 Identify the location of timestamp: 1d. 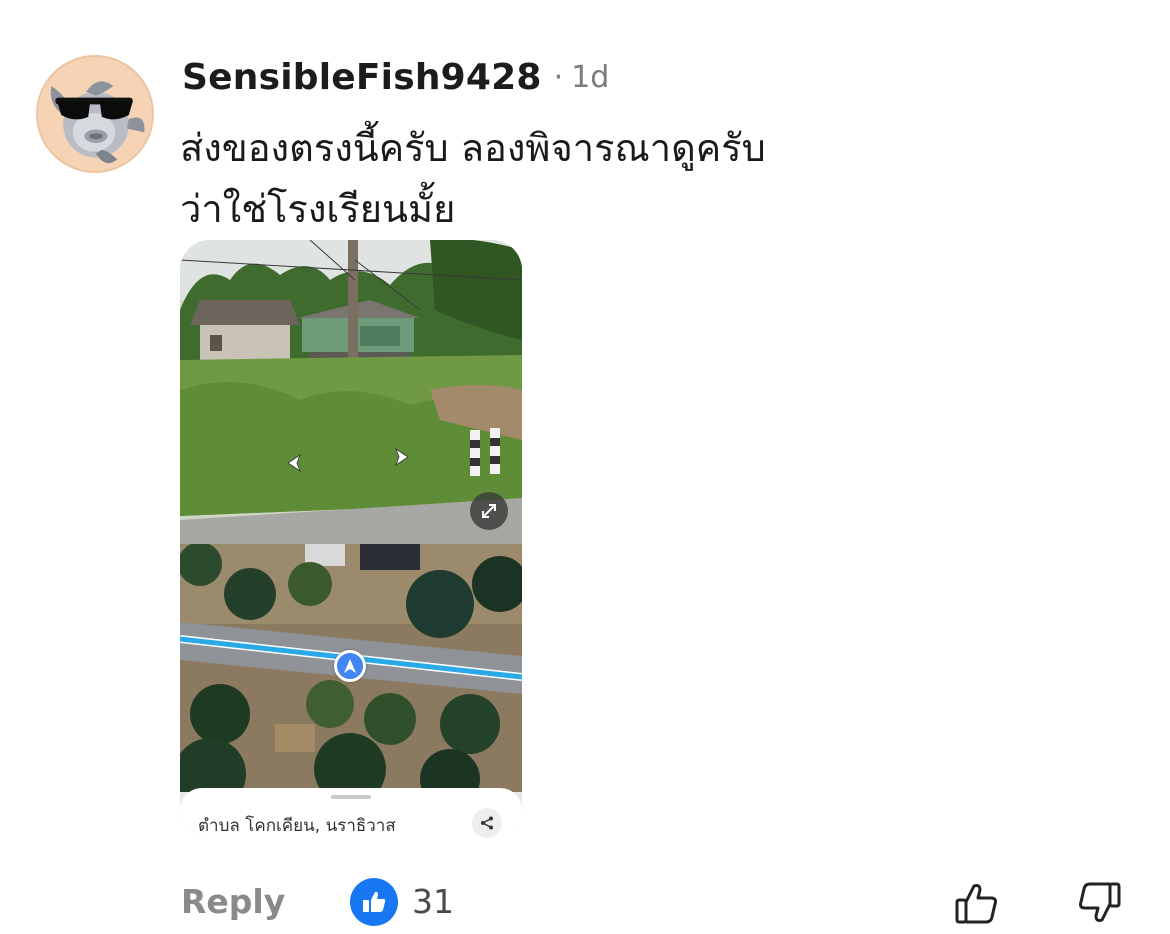
(590, 77).